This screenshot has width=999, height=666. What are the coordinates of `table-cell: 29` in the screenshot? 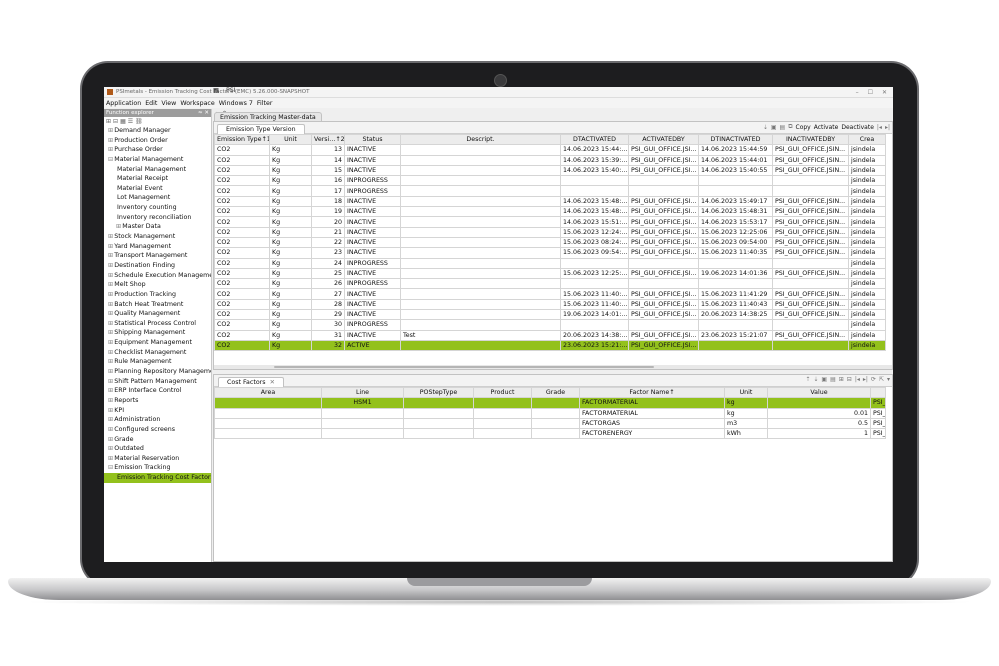 It's located at (328, 315).